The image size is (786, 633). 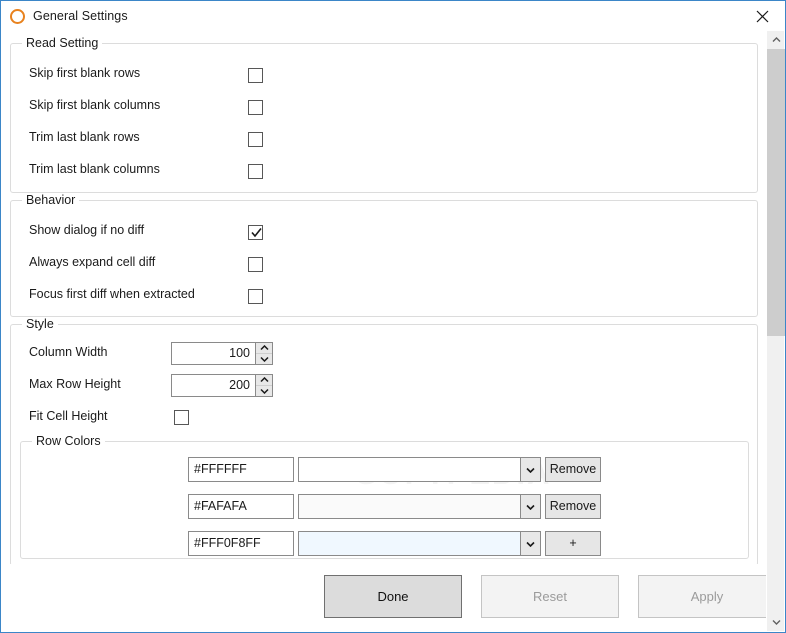 I want to click on setting-row: Trim last blank rows, so click(x=384, y=139).